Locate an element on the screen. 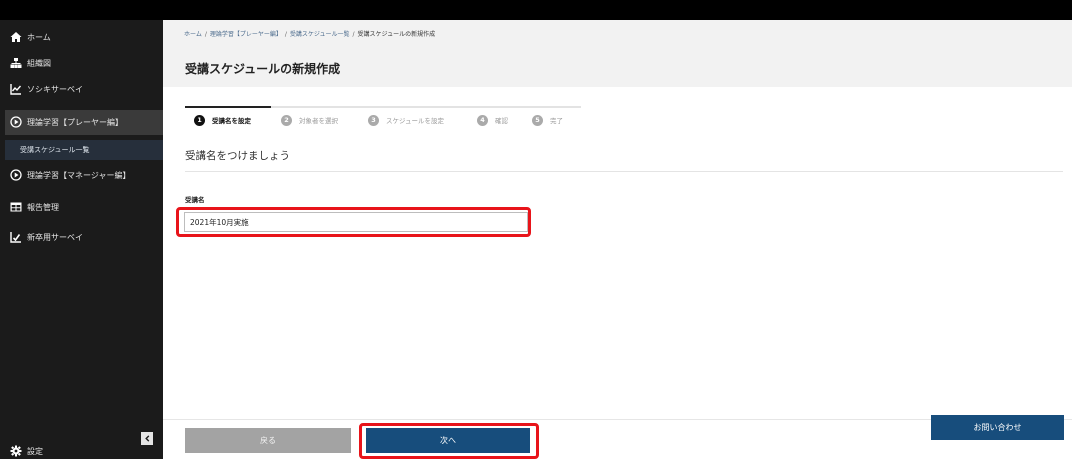 The image size is (1072, 459). step-label: 対象者を選択 is located at coordinates (318, 121).